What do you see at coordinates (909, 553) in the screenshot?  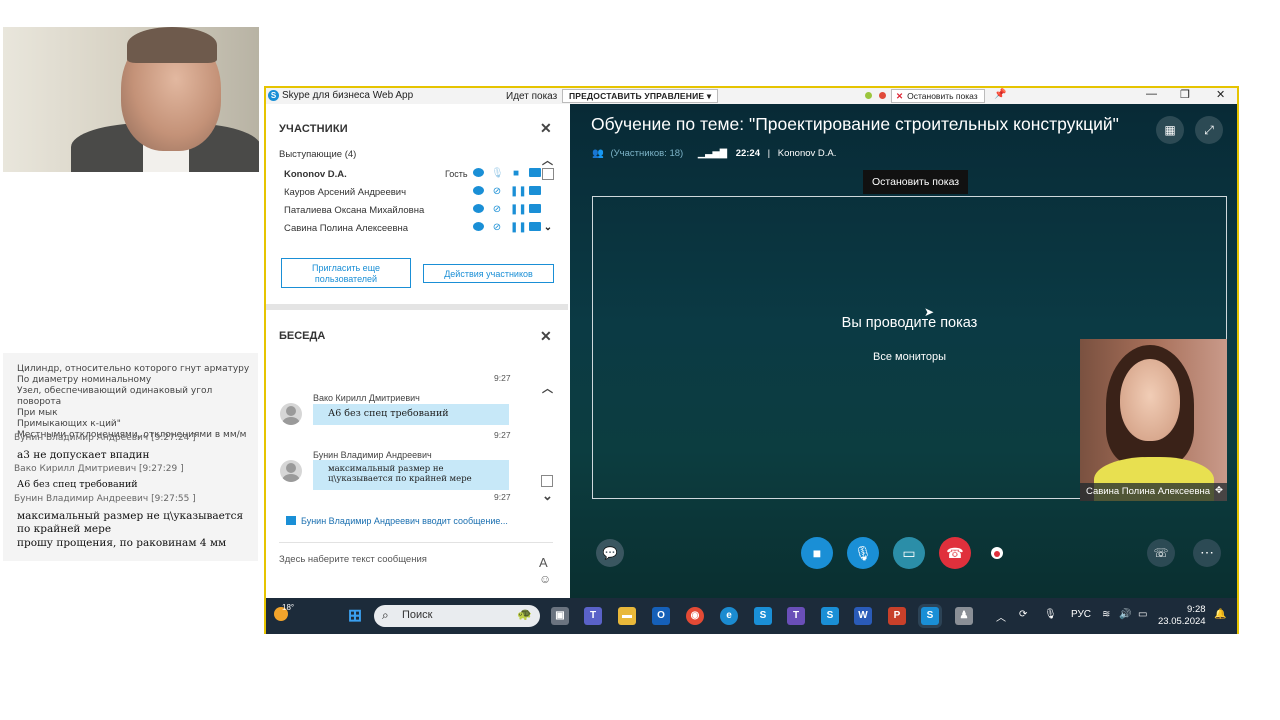 I see `present-screen-button: ▭` at bounding box center [909, 553].